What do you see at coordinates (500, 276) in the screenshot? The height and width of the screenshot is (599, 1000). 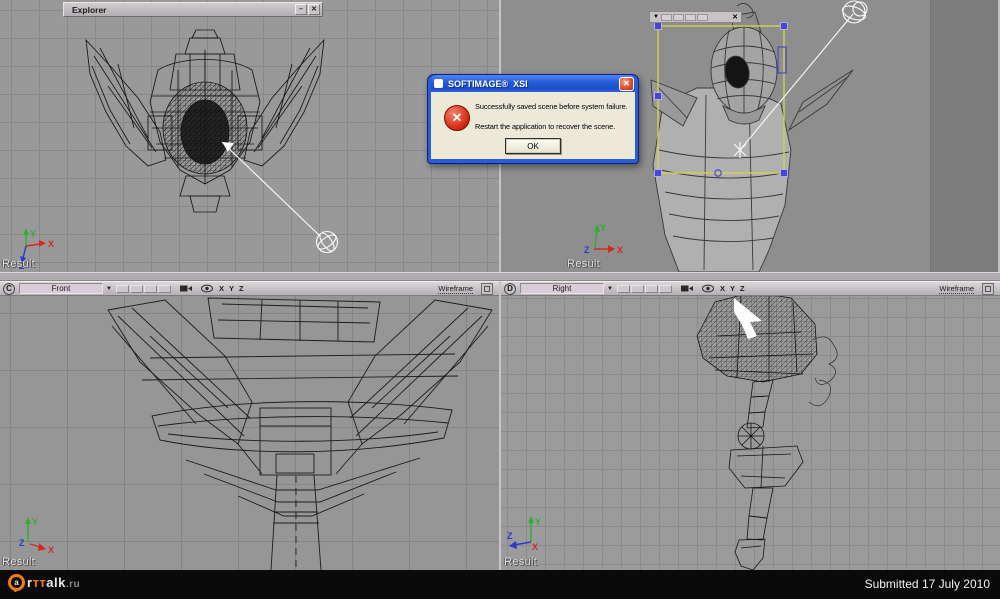 I see `viewport-divider-horizontal` at bounding box center [500, 276].